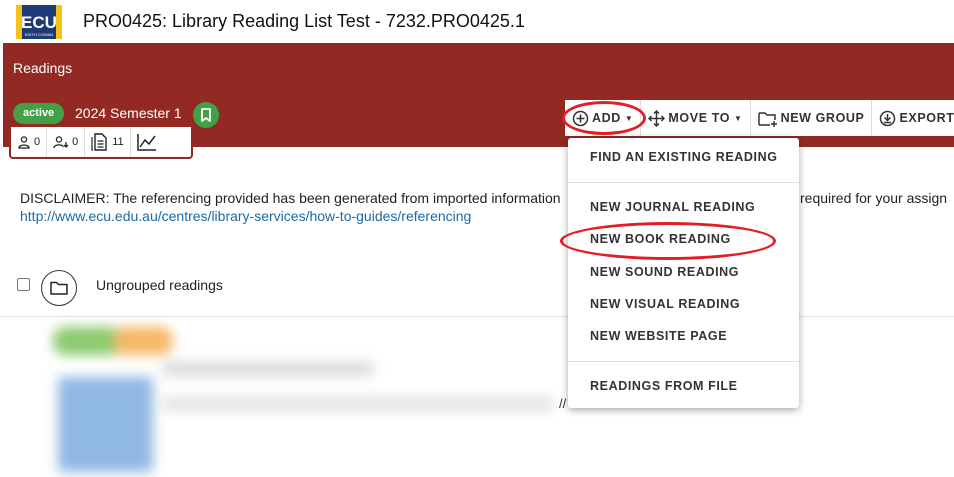 This screenshot has height=477, width=954. I want to click on stats-bar: 0 0 11, so click(101, 143).